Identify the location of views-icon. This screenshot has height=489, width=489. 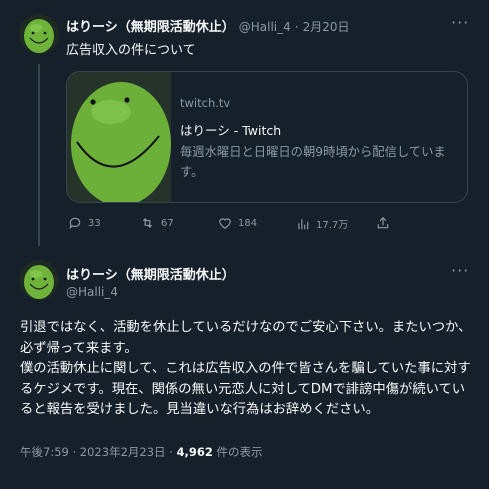
(303, 223).